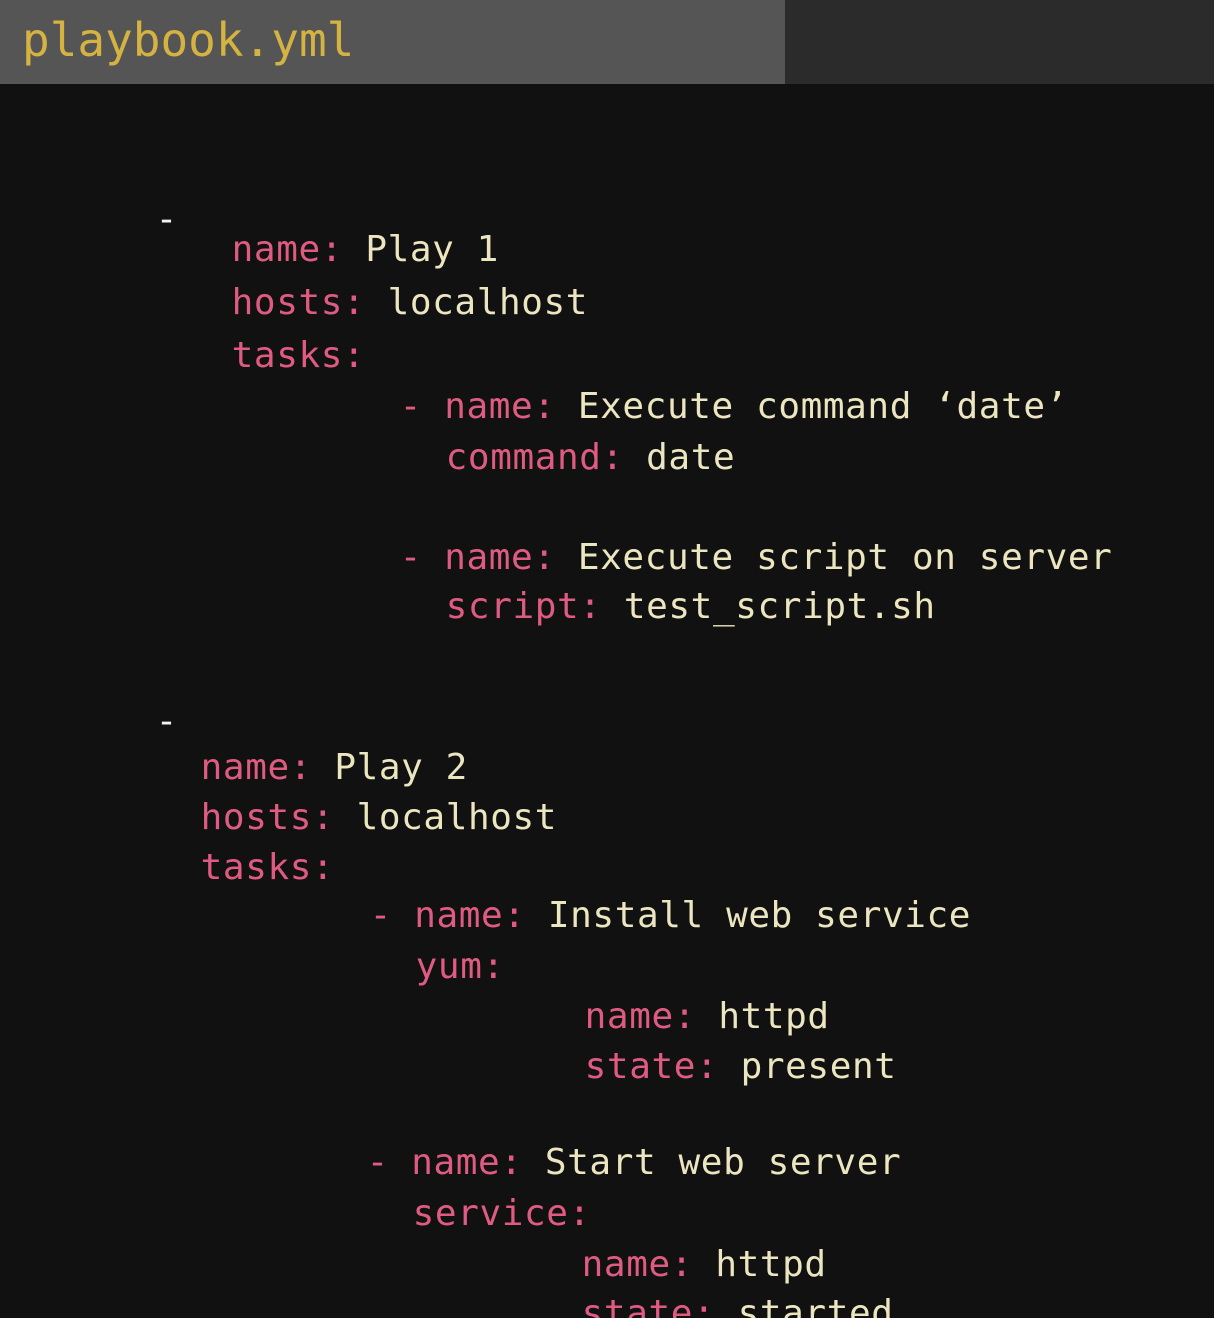  I want to click on yaml-value: date, so click(691, 457).